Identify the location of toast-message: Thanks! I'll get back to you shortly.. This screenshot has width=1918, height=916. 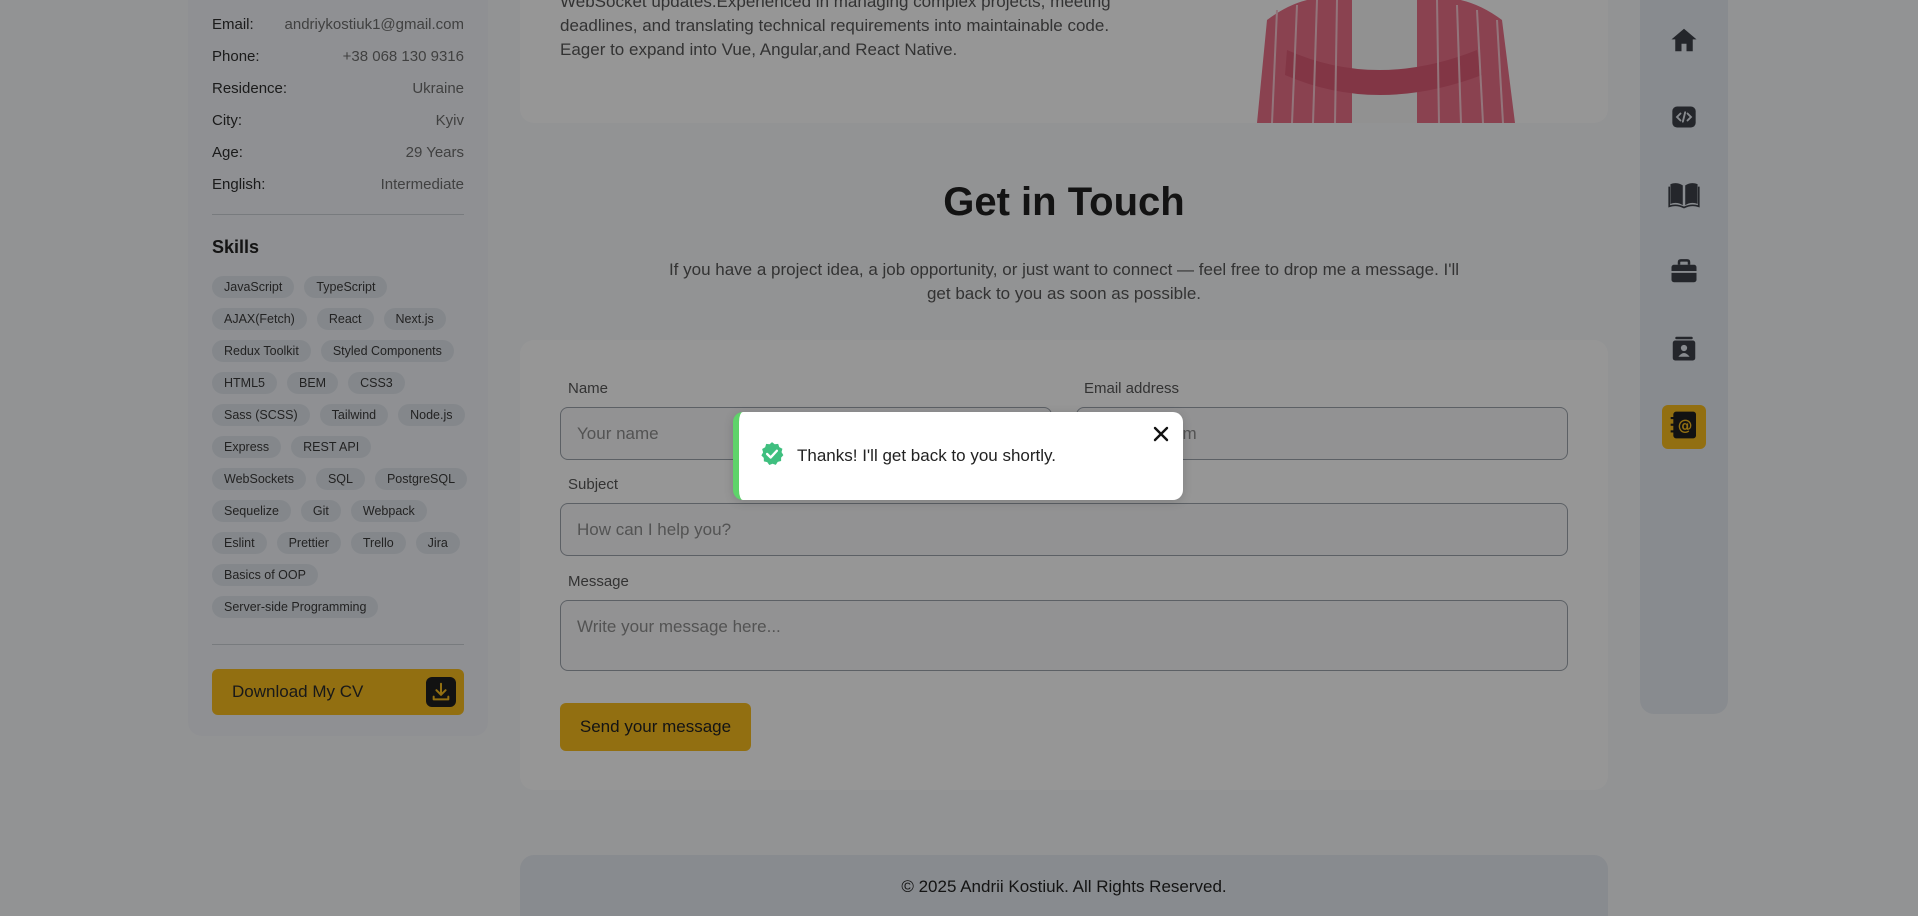
(926, 455).